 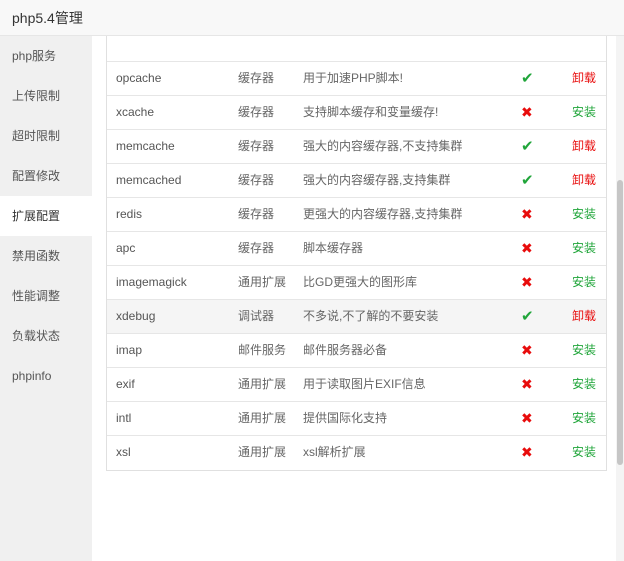 I want to click on extension-description: 用于读取图片EXIF信息, so click(x=364, y=384).